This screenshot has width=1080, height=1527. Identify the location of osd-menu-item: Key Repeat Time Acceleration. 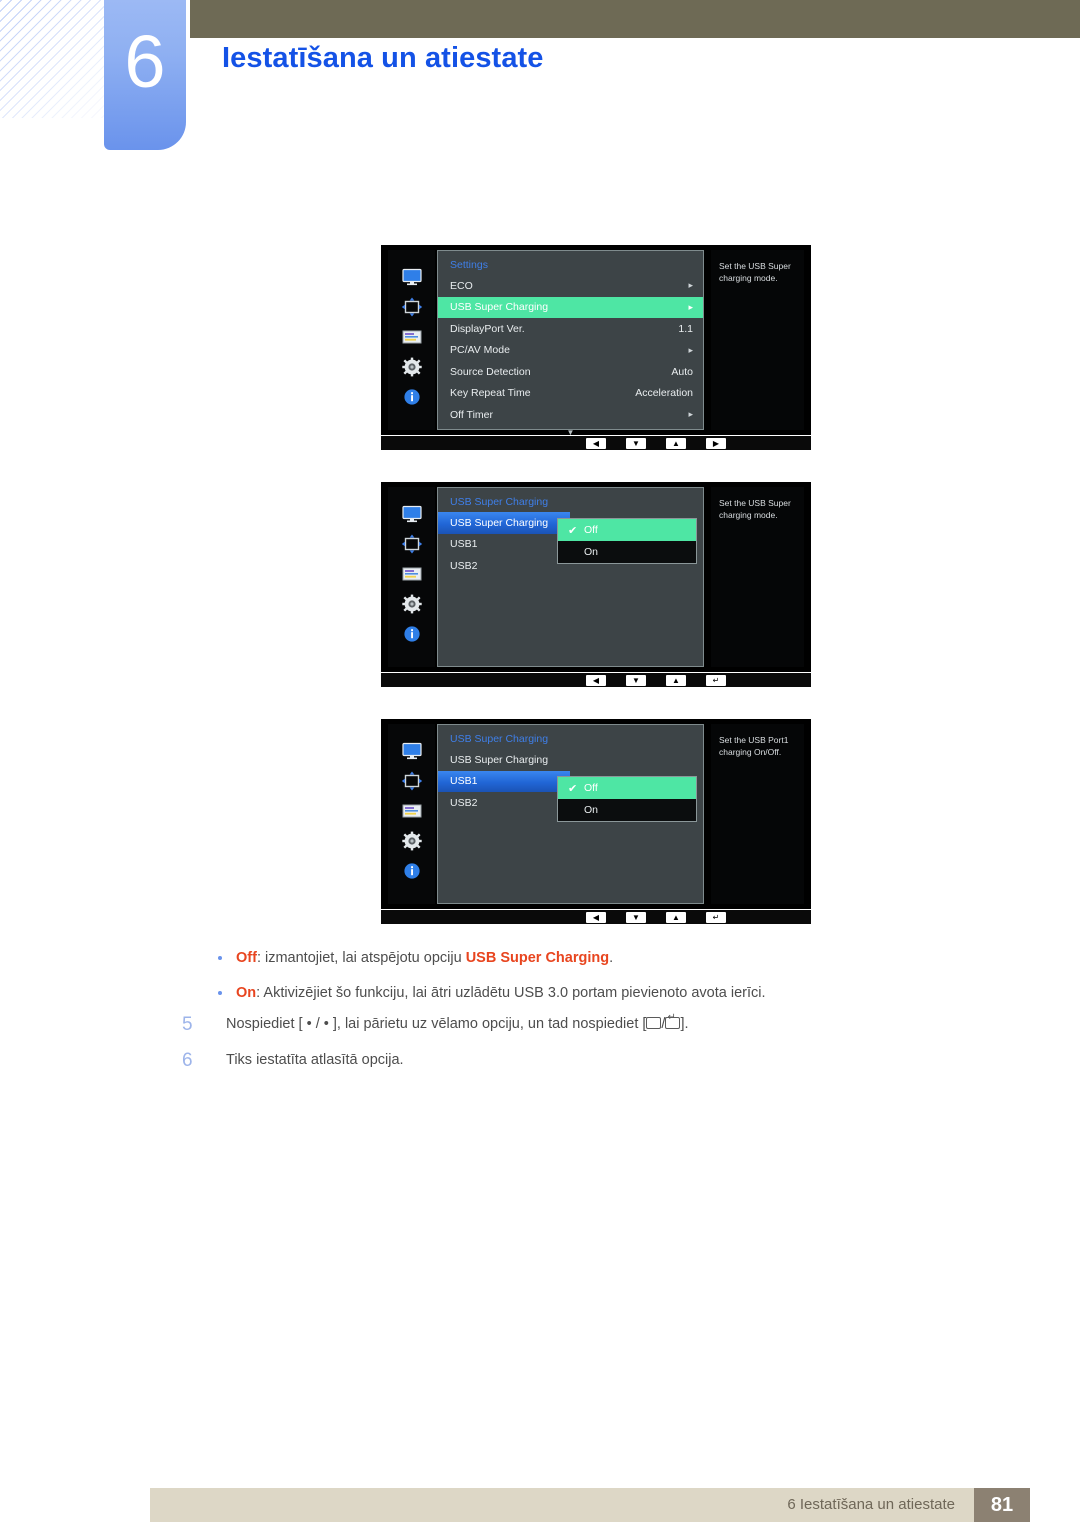
(570, 394).